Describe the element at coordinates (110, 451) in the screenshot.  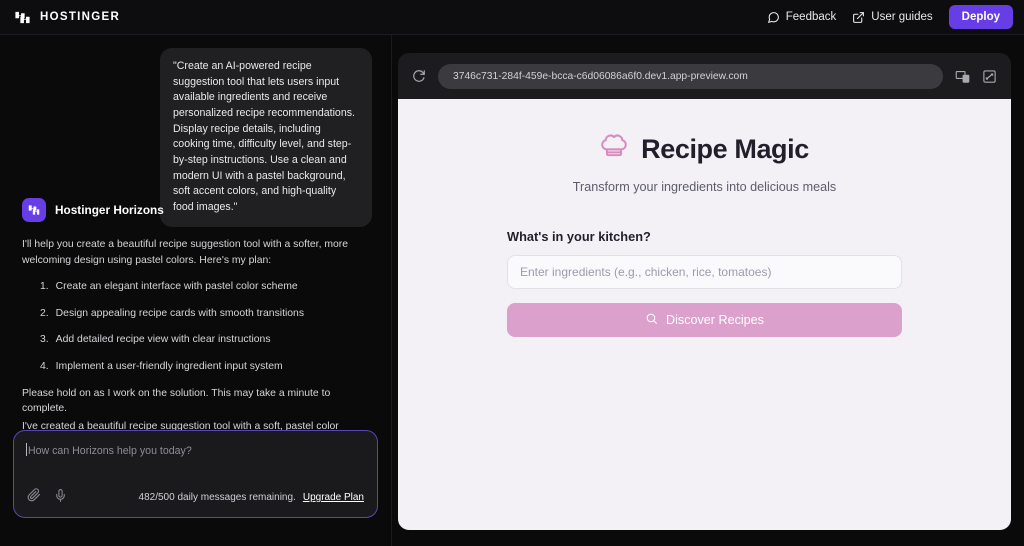
I see `chat-input-placeholder: How can Horizons help you today?` at that location.